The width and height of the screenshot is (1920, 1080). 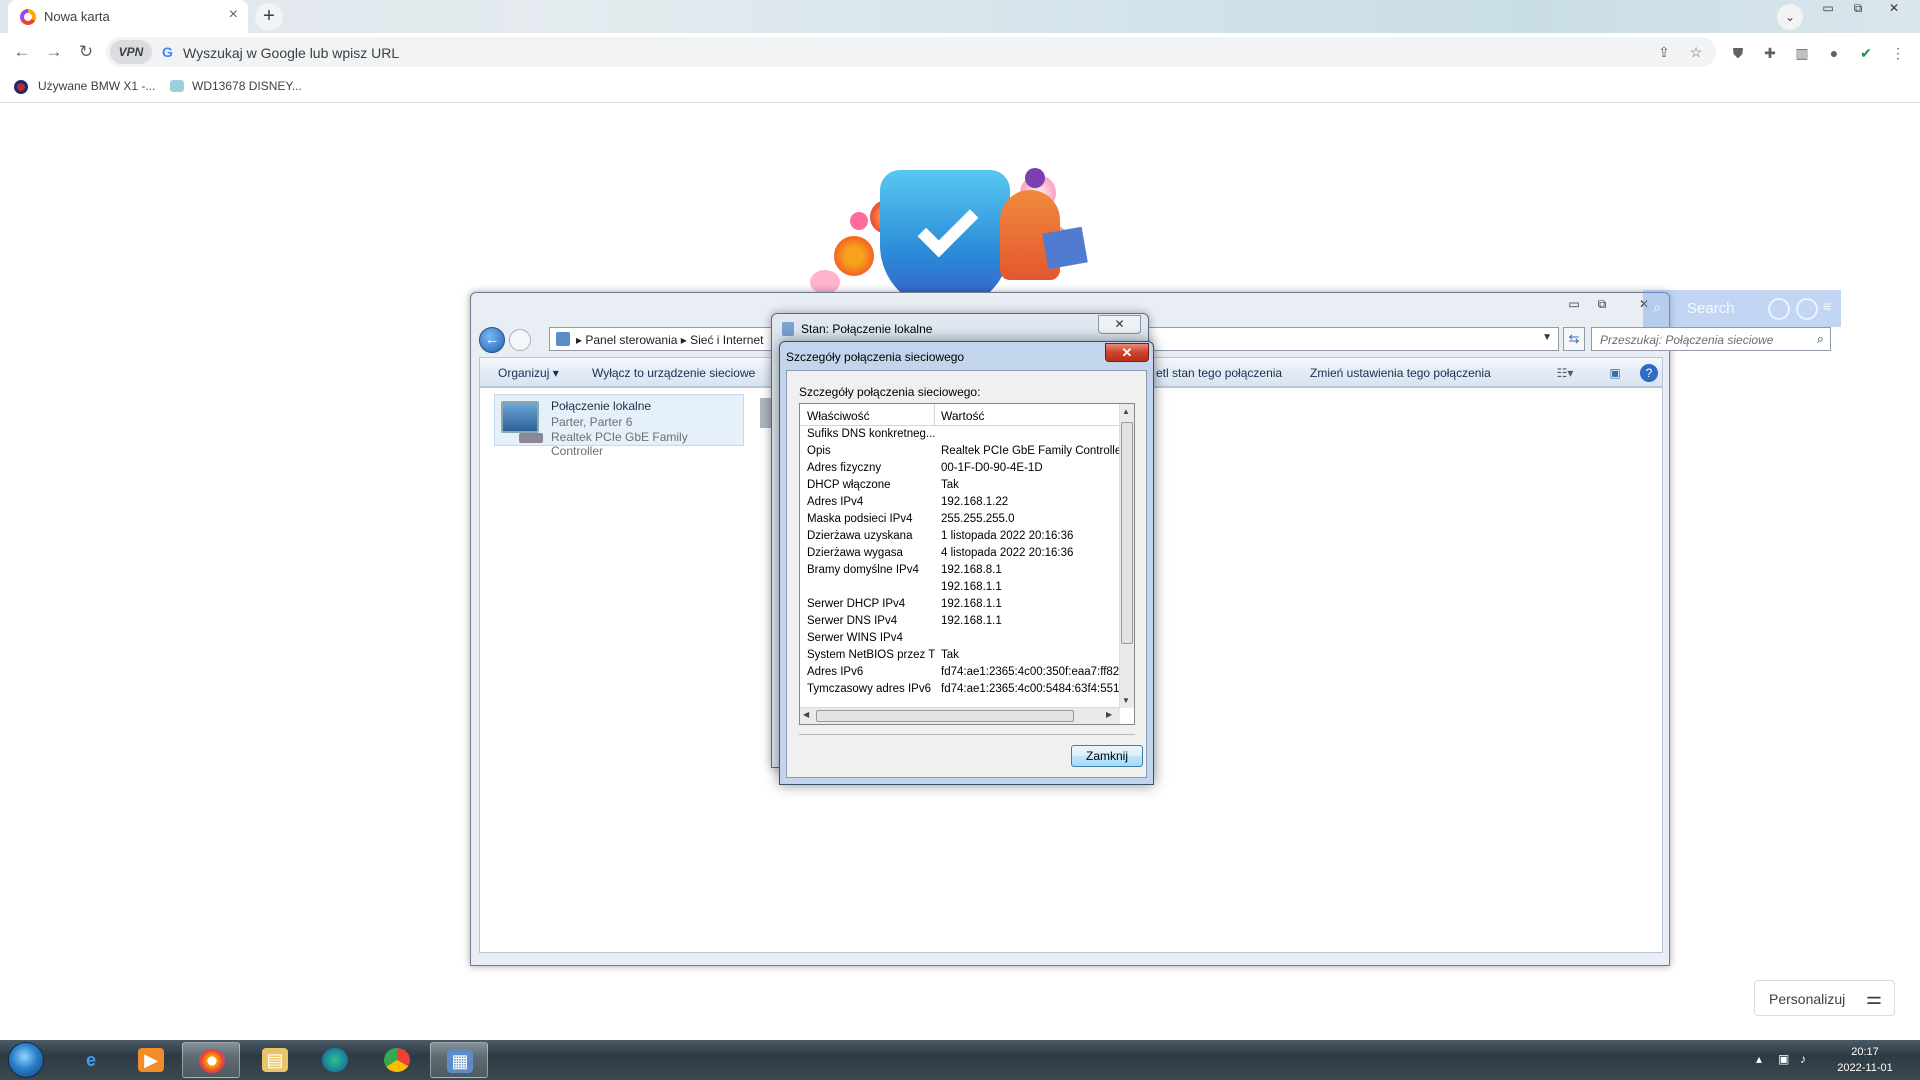 What do you see at coordinates (1126, 700) in the screenshot?
I see `scroll-down-icon: ▼` at bounding box center [1126, 700].